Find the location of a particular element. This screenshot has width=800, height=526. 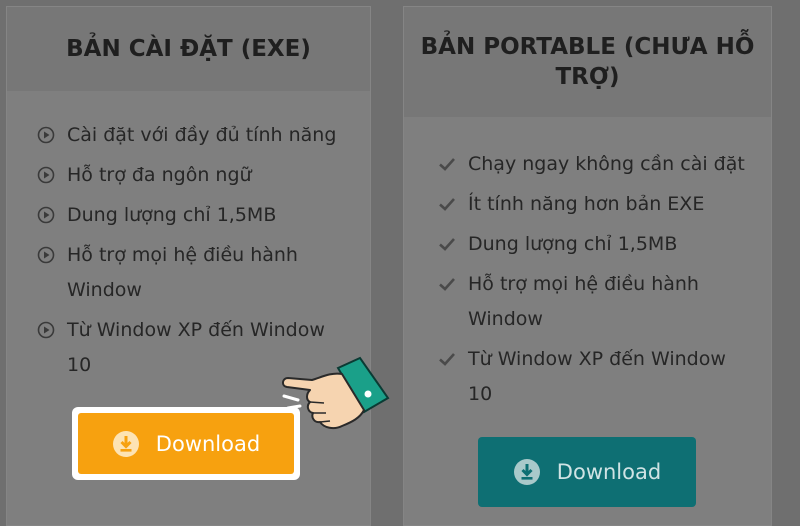

feature-text: Hỗ trợ đa ngôn ngữ is located at coordinates (159, 175).